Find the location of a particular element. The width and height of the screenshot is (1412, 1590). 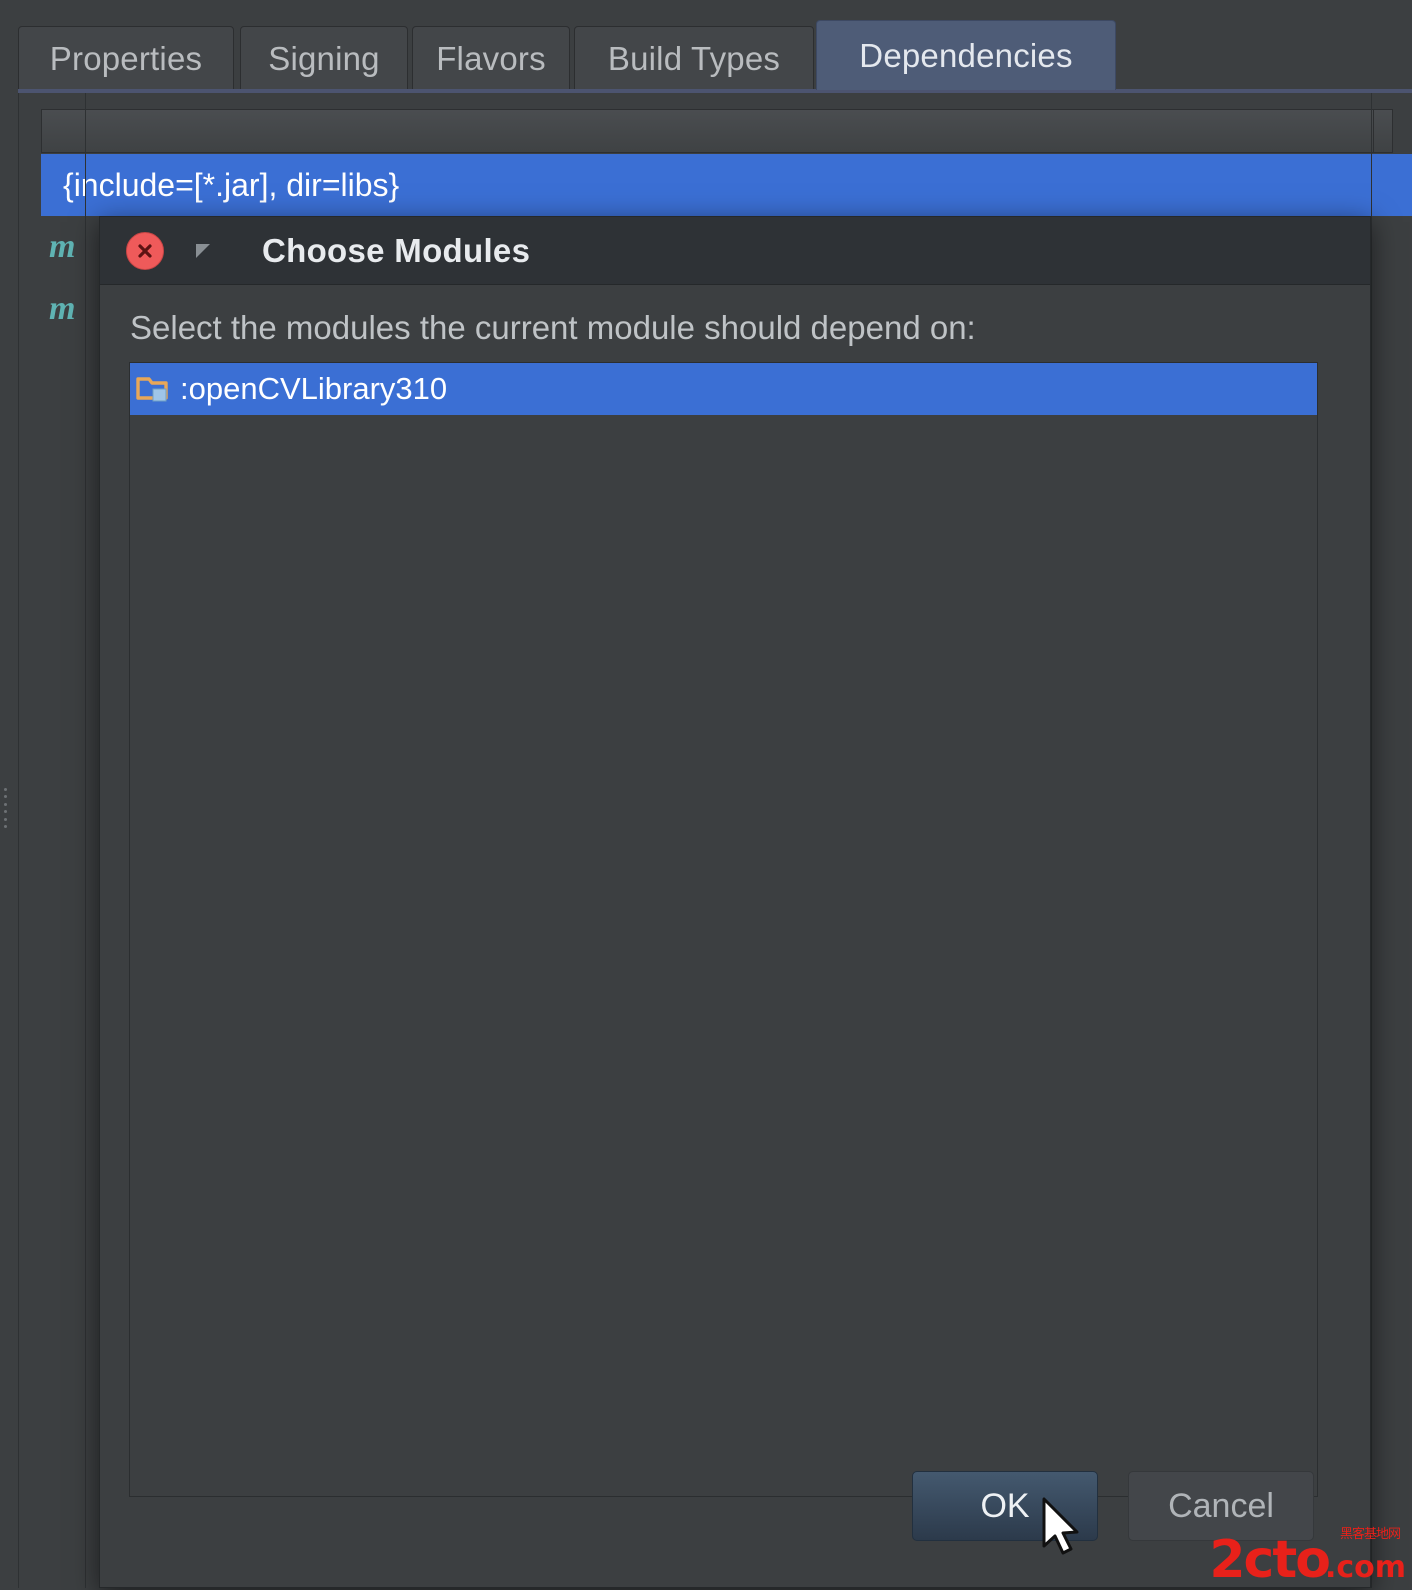

cancel-button: Cancel is located at coordinates (1221, 1506).